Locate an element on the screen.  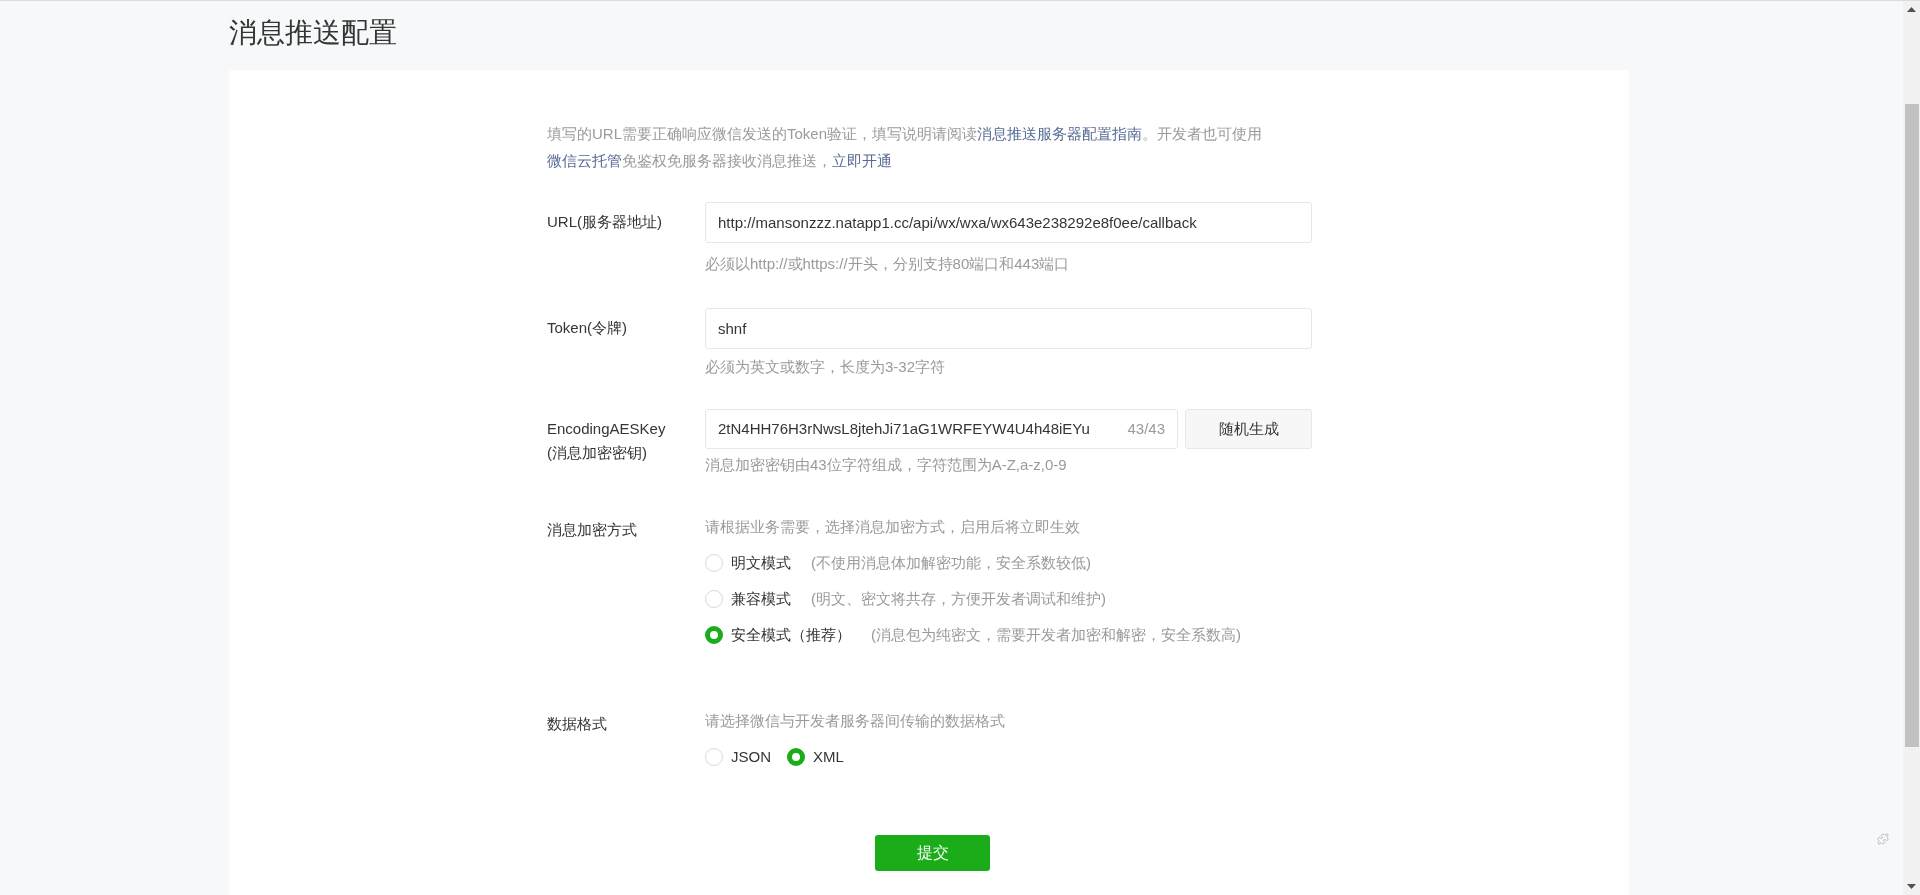
scrollbar-thumb is located at coordinates (1911, 425).